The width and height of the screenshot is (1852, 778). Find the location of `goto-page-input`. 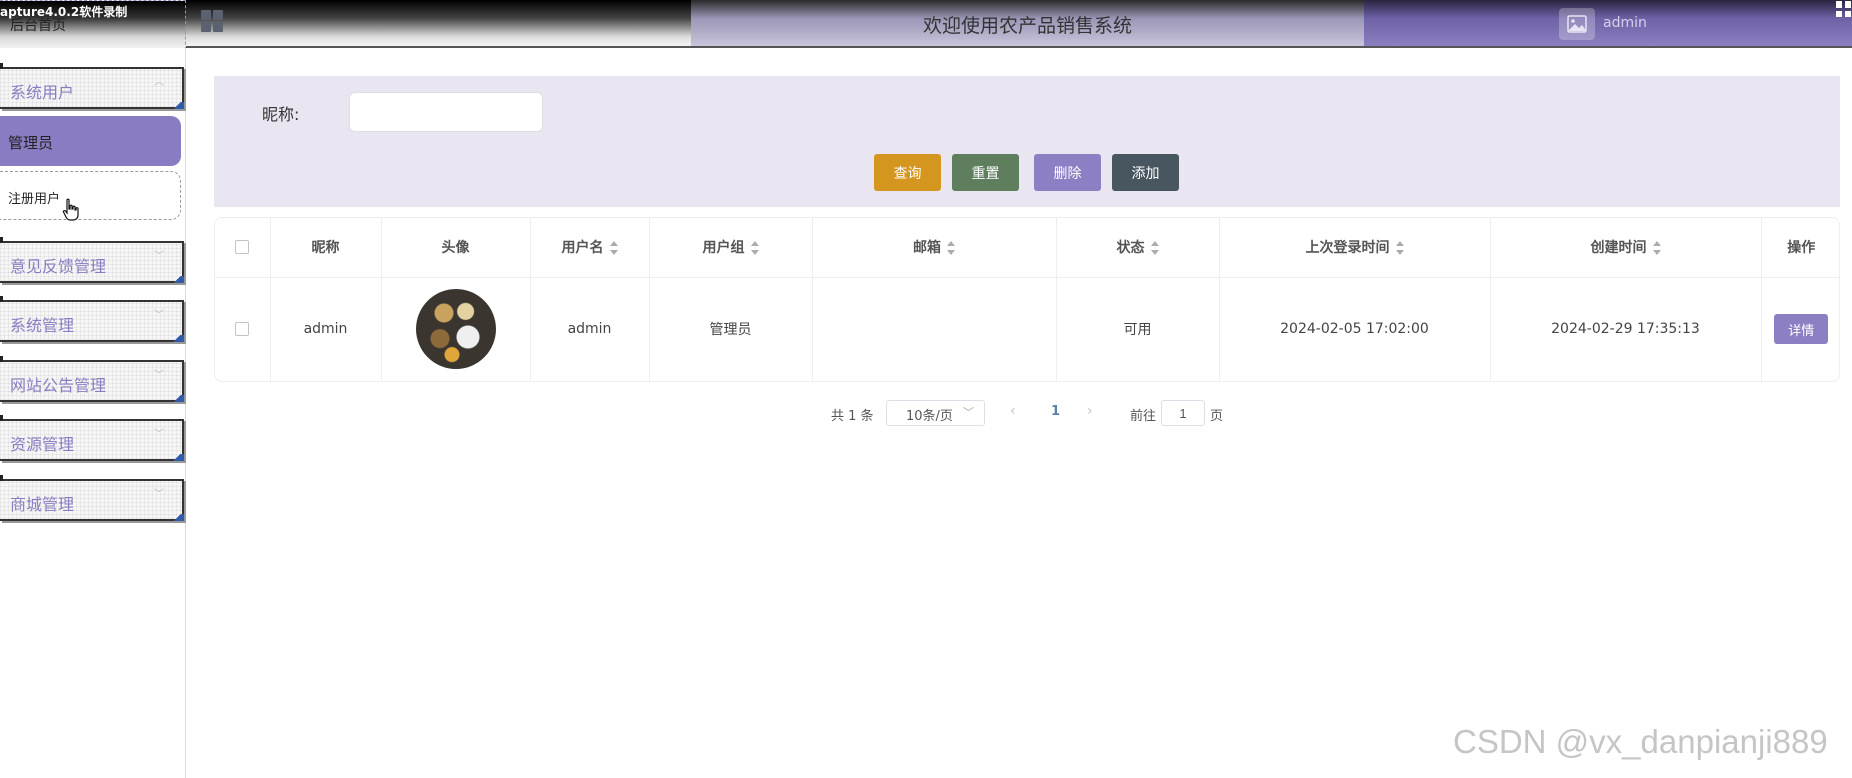

goto-page-input is located at coordinates (1183, 413).